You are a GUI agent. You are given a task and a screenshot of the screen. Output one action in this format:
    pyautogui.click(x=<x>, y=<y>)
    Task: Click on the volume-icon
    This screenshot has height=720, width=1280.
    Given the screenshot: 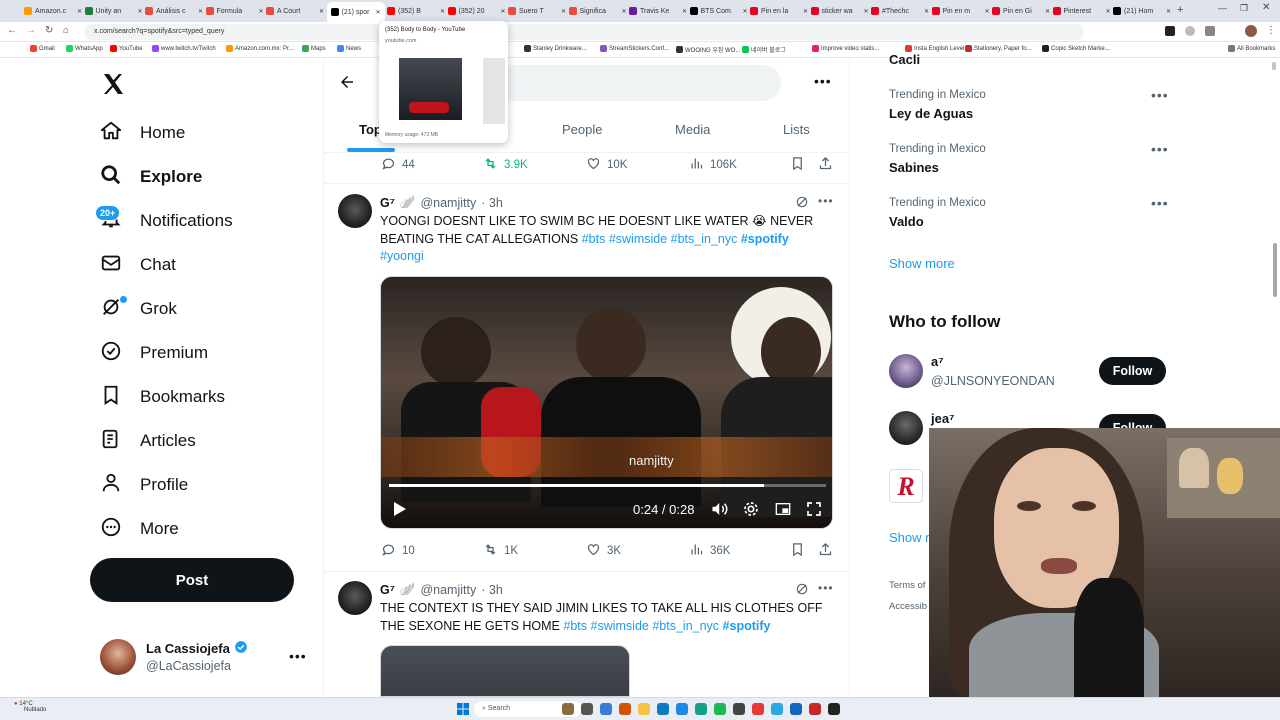 What is the action you would take?
    pyautogui.click(x=720, y=511)
    